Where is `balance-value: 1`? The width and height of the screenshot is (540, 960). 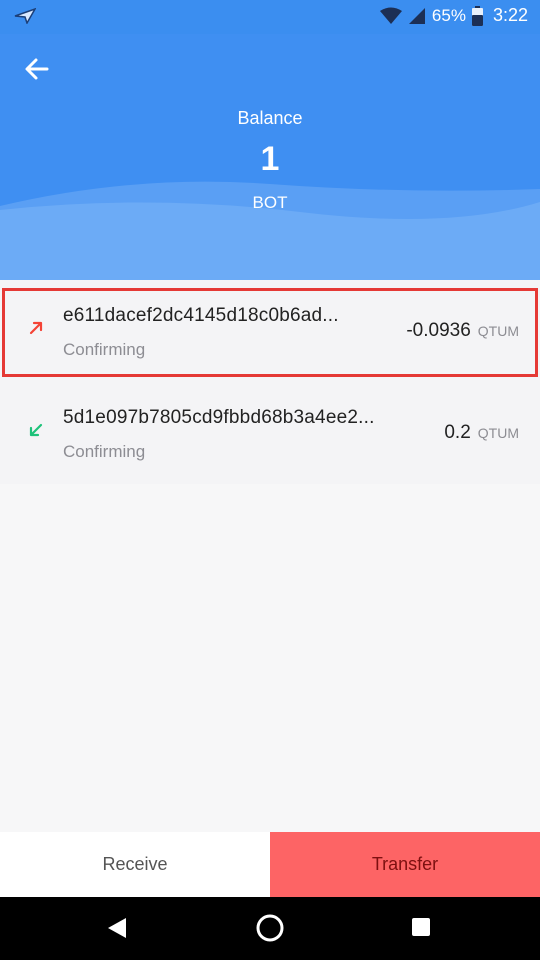
balance-value: 1 is located at coordinates (270, 159).